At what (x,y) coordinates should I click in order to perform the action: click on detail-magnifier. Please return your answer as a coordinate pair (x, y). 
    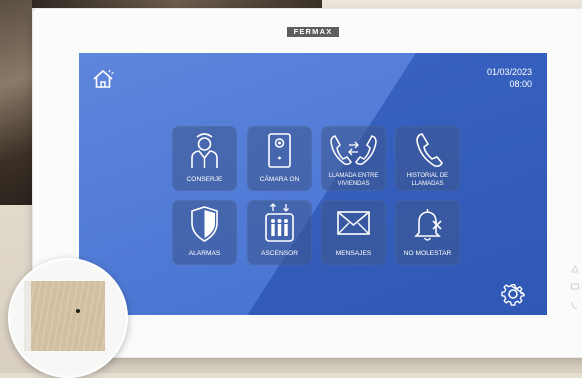
    Looking at the image, I should click on (68, 318).